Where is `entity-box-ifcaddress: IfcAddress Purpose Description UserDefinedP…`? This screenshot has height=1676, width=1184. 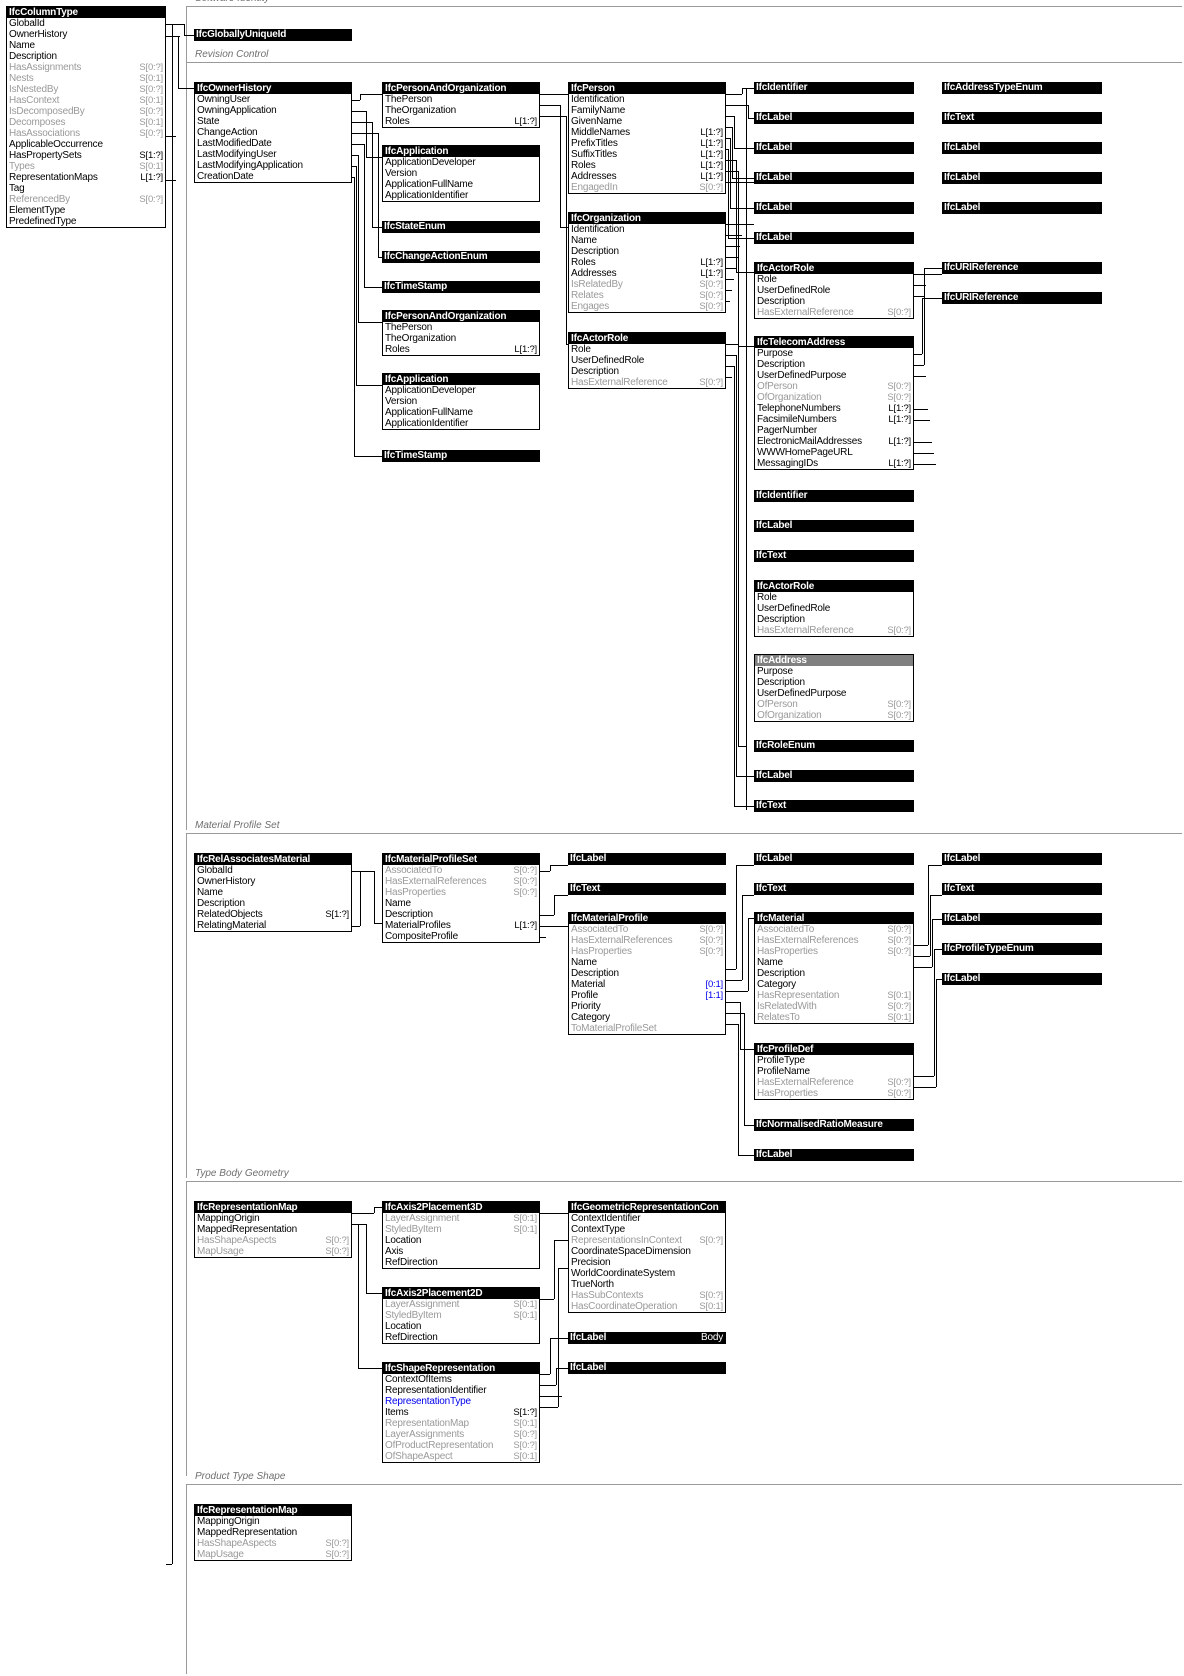 entity-box-ifcaddress: IfcAddress Purpose Description UserDefinedP… is located at coordinates (834, 688).